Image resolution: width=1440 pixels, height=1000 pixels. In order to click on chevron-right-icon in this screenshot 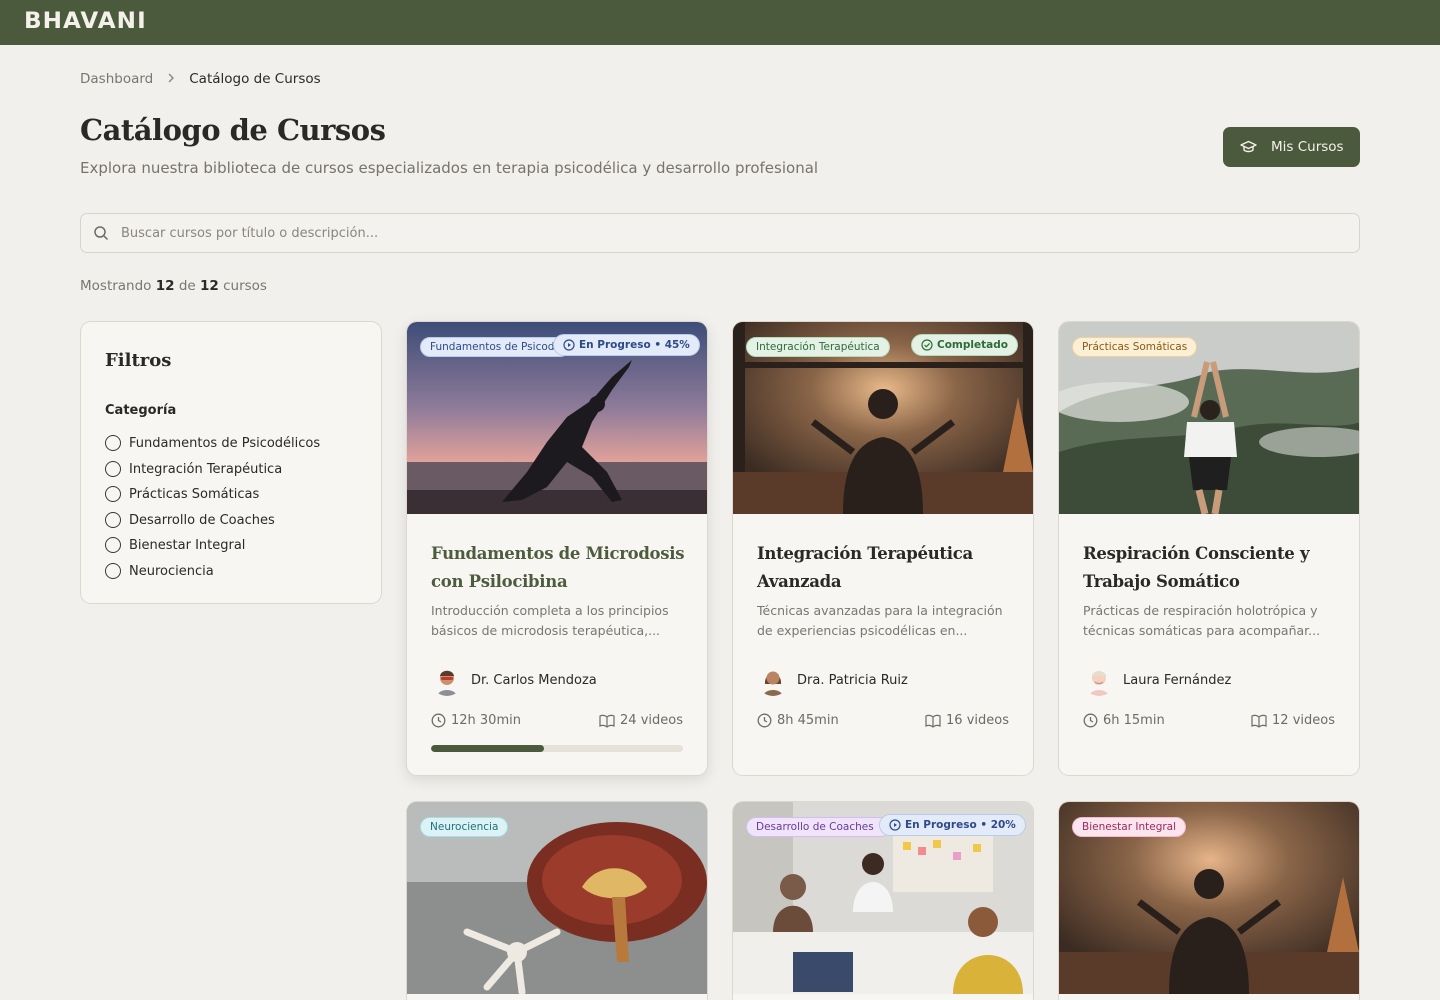, I will do `click(171, 79)`.